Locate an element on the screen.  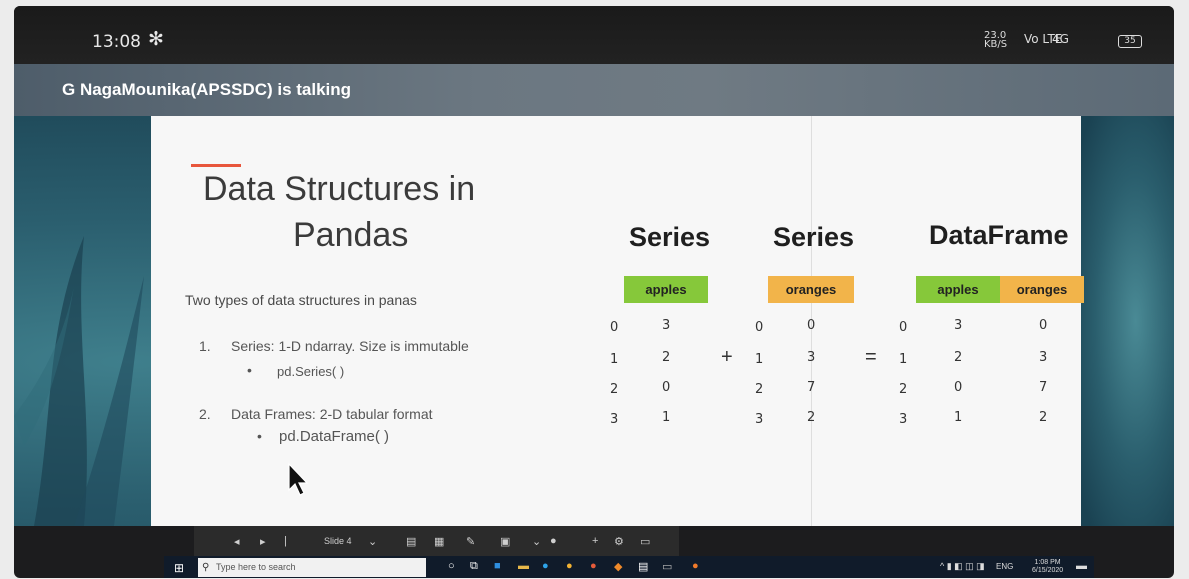
equals-sign: = is located at coordinates (871, 357).